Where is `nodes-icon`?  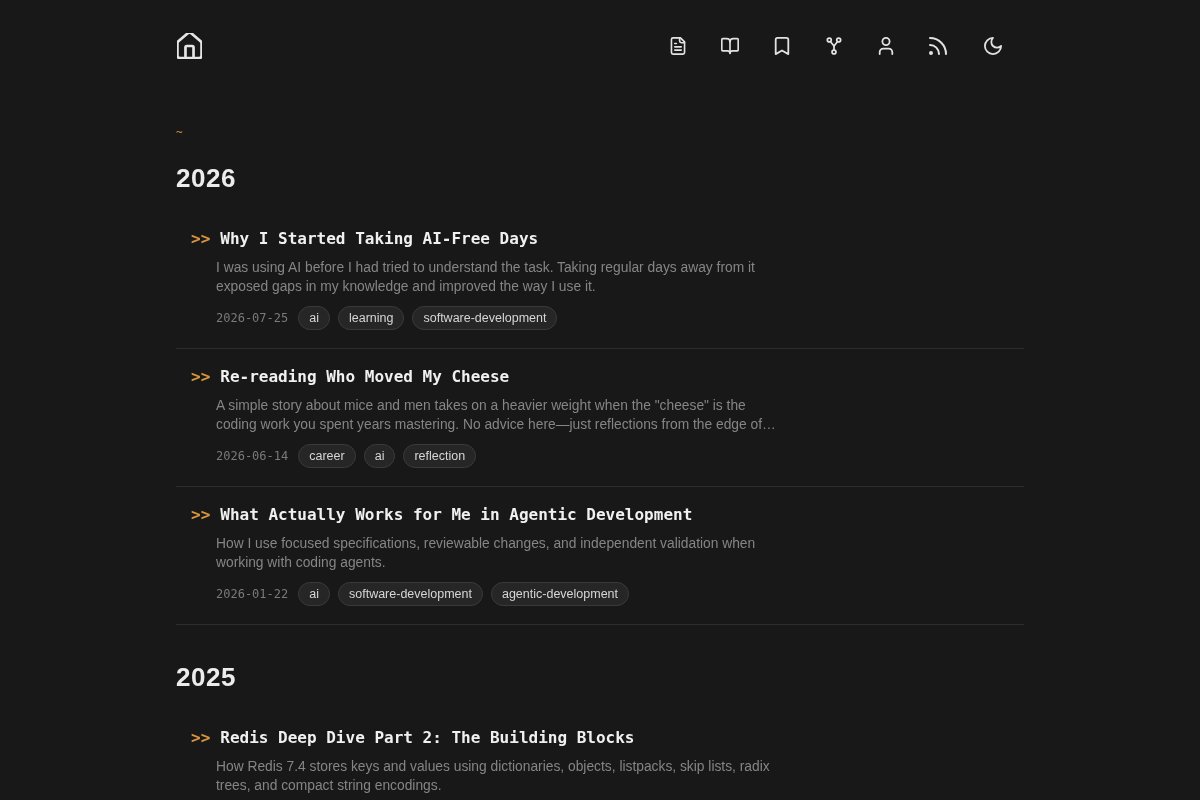 nodes-icon is located at coordinates (834, 46).